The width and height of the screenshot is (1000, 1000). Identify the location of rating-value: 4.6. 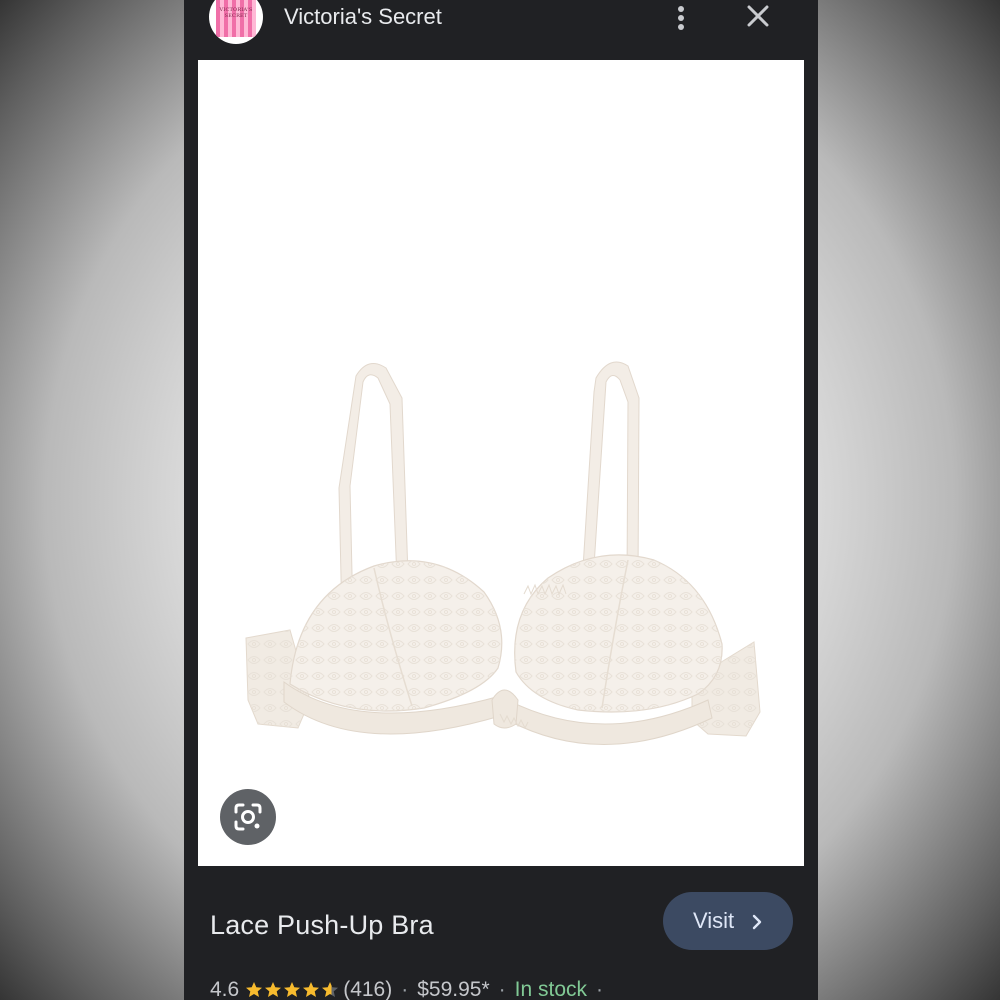
(225, 989).